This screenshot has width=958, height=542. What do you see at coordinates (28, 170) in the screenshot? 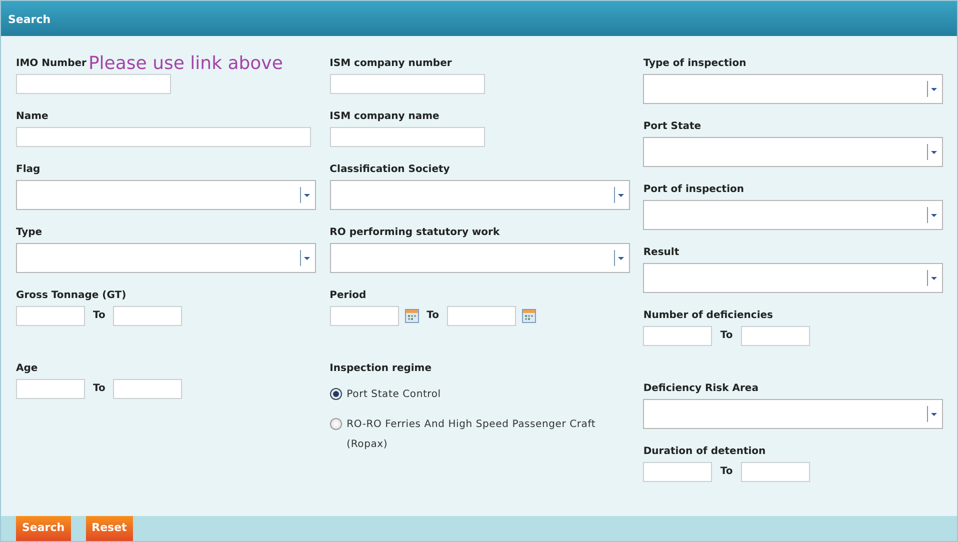
I see `field-label: Flag` at bounding box center [28, 170].